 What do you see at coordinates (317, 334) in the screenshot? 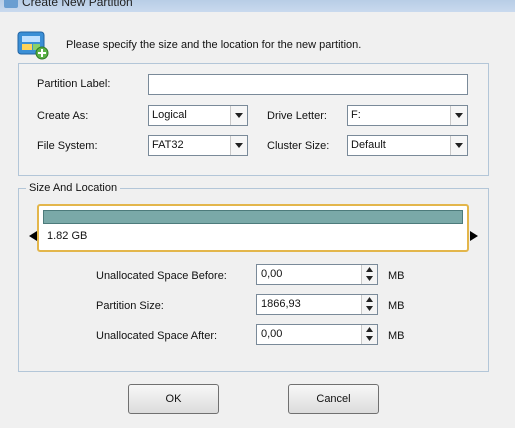
I see `unallocated-after-stepper: 0,00` at bounding box center [317, 334].